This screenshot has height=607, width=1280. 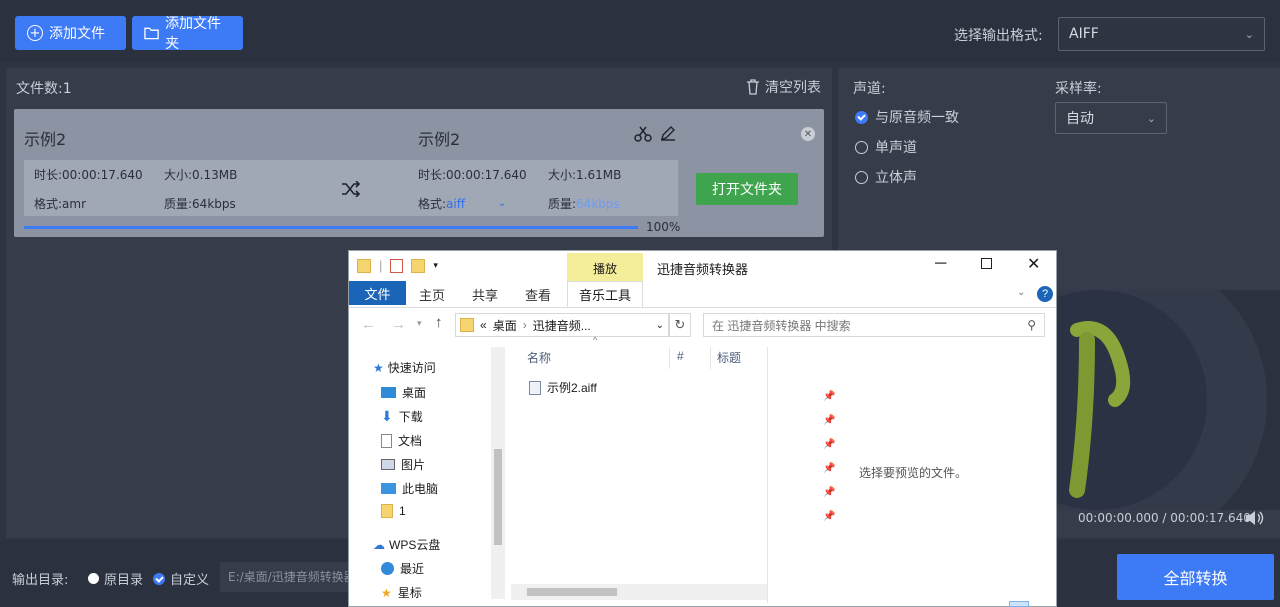 I want to click on target-format-select: 格式: aiff ⌄, so click(x=462, y=203).